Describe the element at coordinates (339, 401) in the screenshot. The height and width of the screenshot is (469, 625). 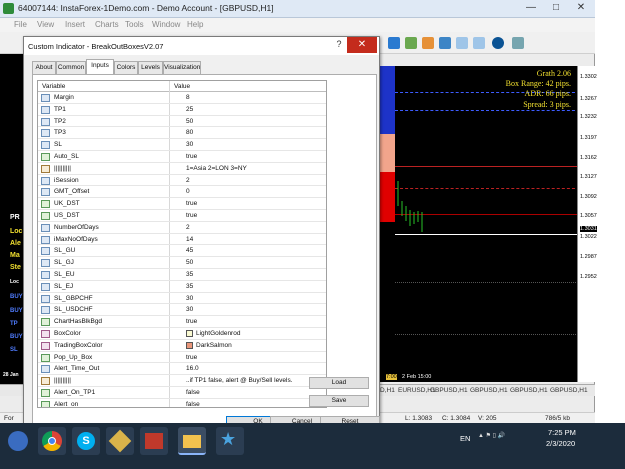
I see `save-button: Save` at that location.